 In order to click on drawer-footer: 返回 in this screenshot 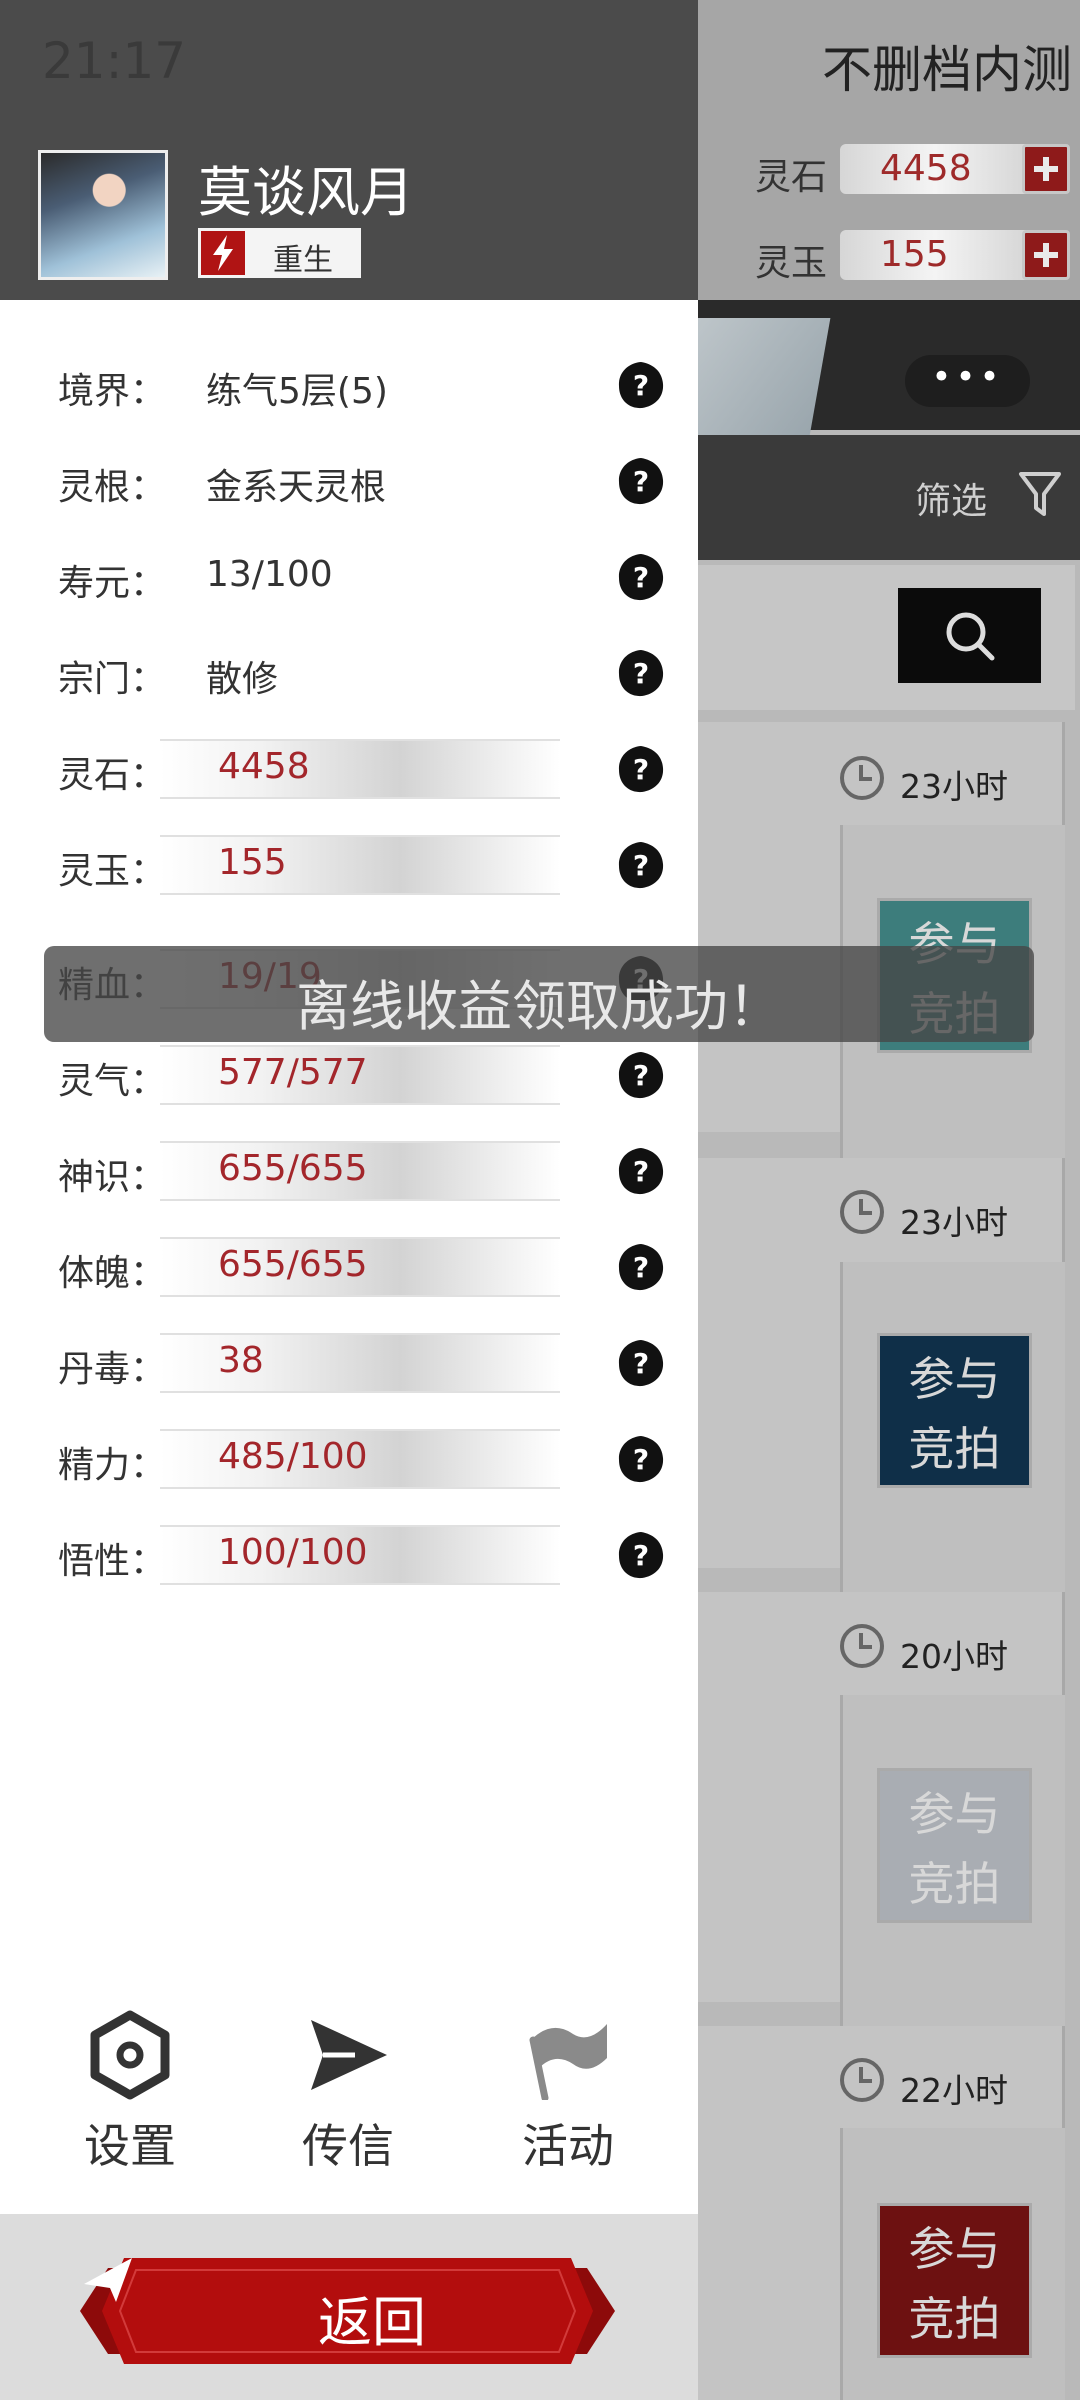, I will do `click(349, 2307)`.